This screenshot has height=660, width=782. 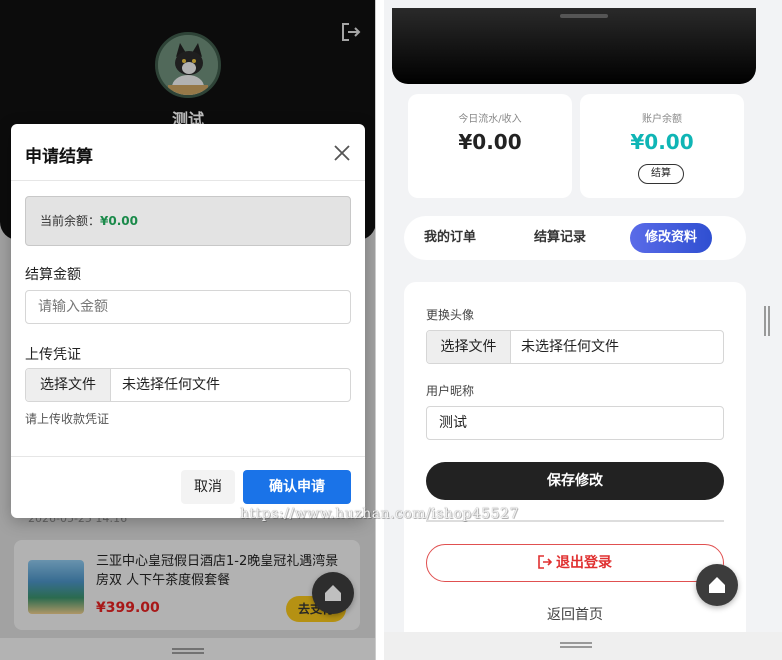 I want to click on today-income-value: ¥0.00, so click(x=490, y=142).